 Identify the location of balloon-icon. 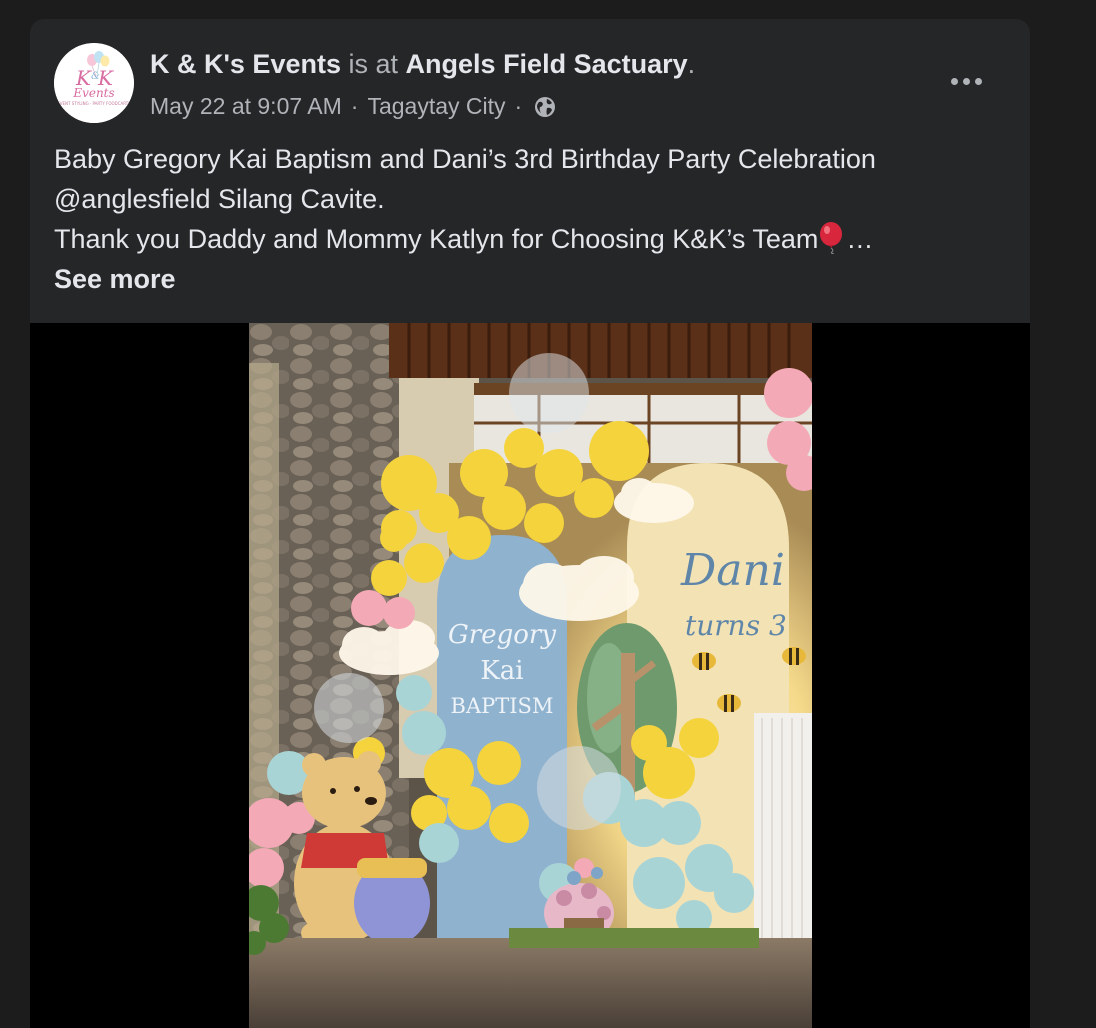
(832, 238).